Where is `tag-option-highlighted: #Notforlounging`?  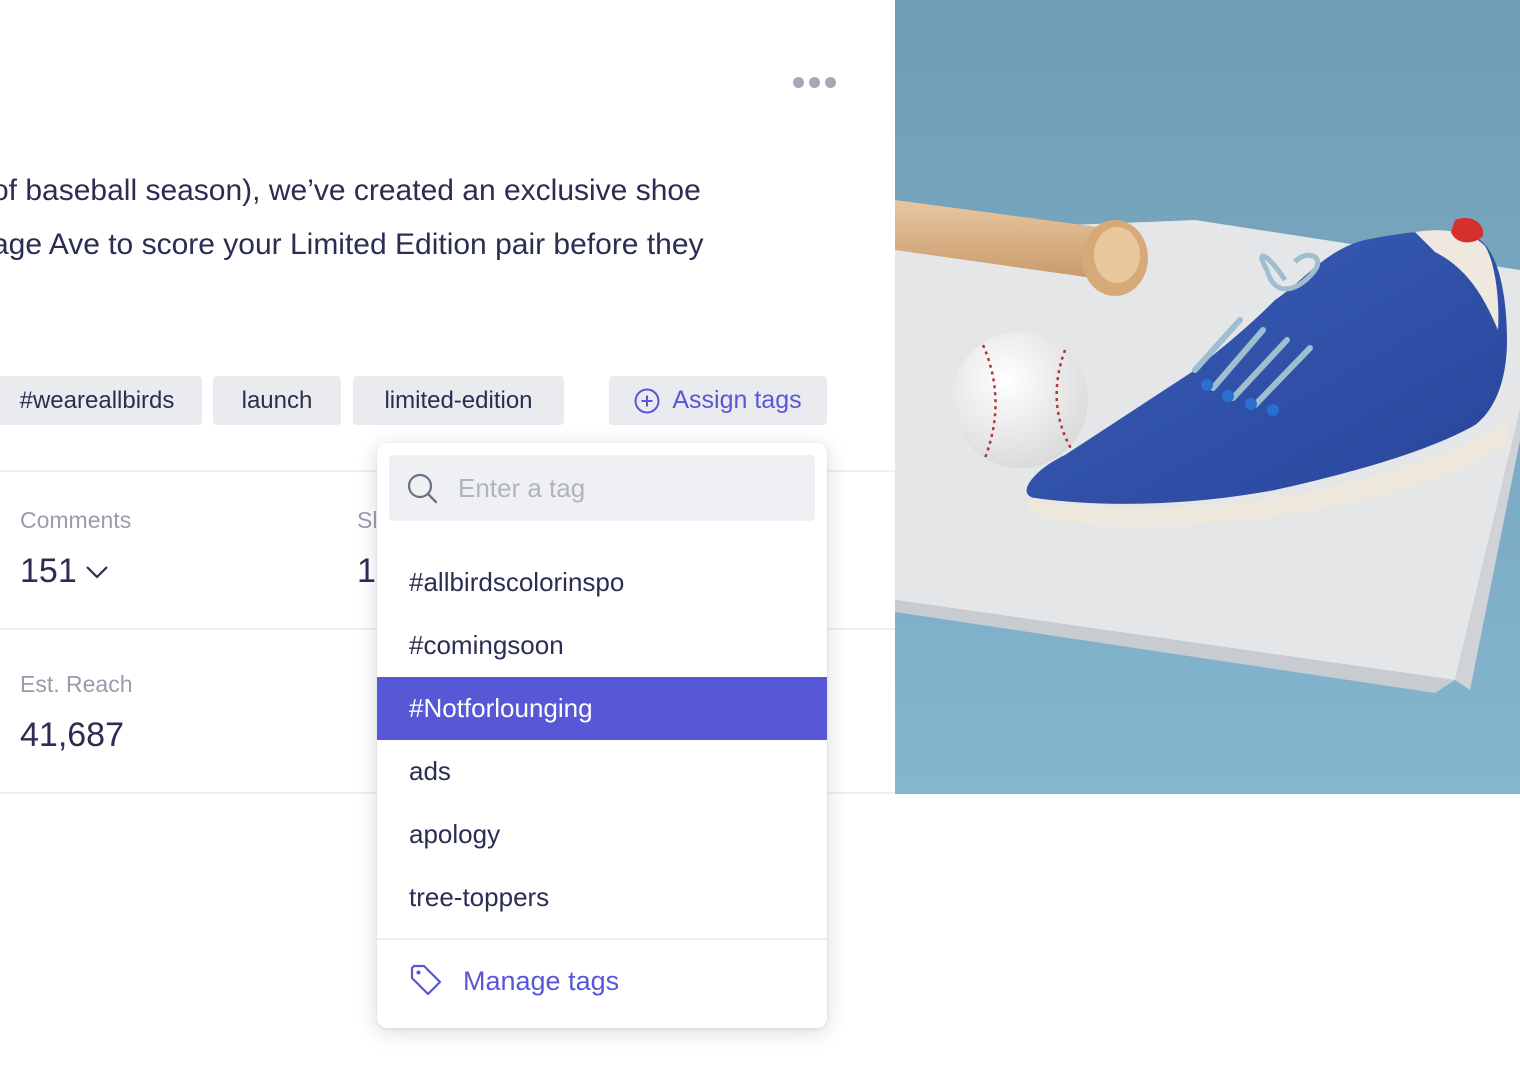 tag-option-highlighted: #Notforlounging is located at coordinates (602, 708).